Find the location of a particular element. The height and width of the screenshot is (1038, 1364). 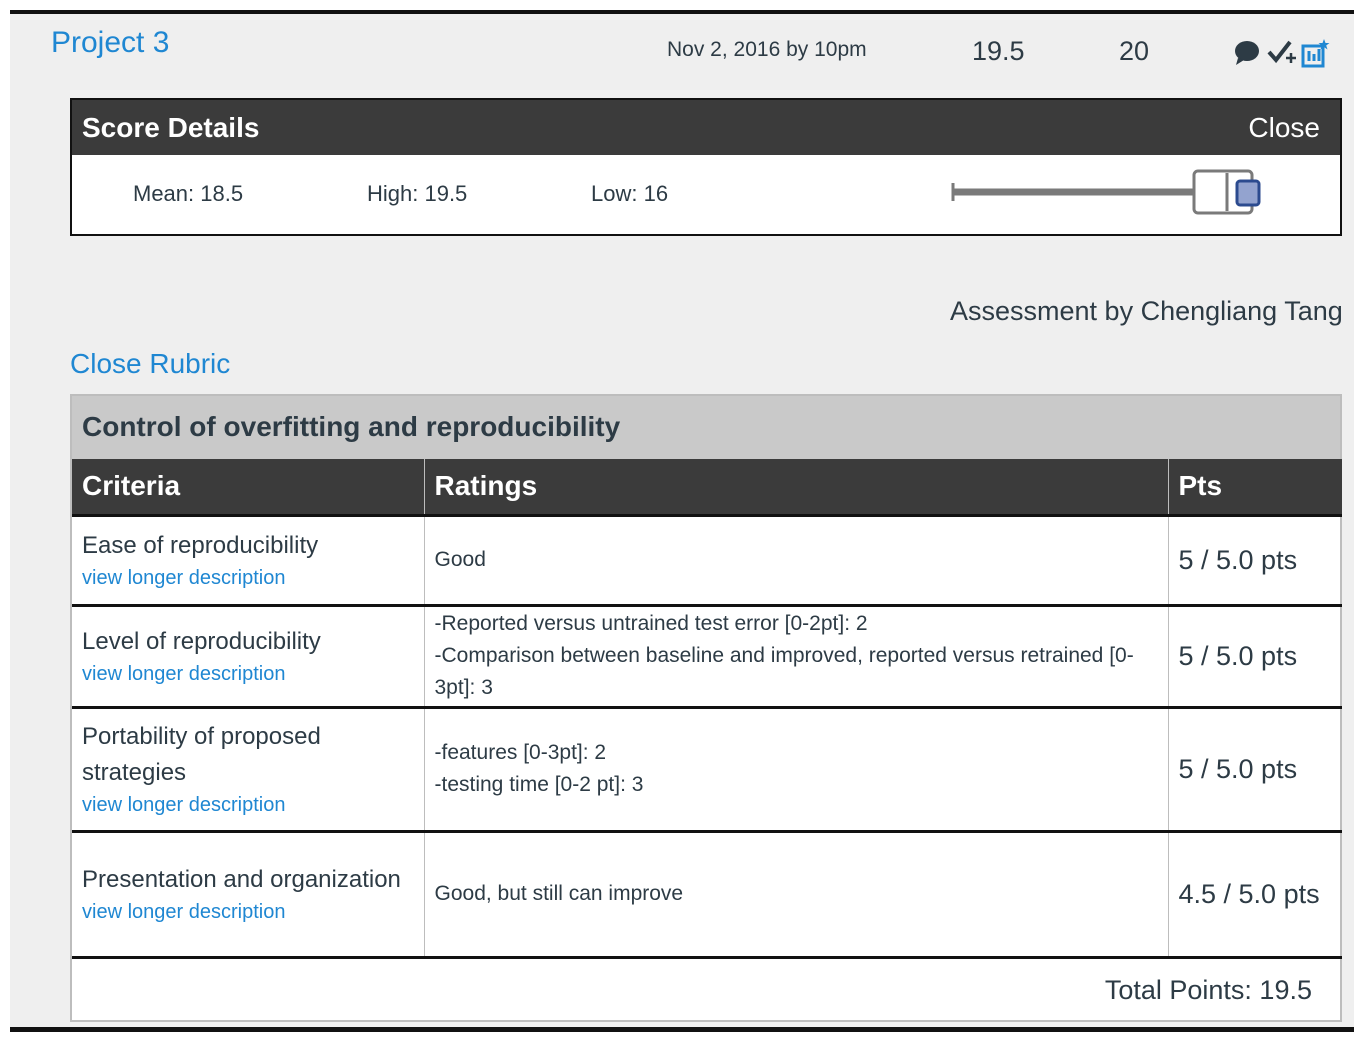

assignment-icons is located at coordinates (1281, 53).